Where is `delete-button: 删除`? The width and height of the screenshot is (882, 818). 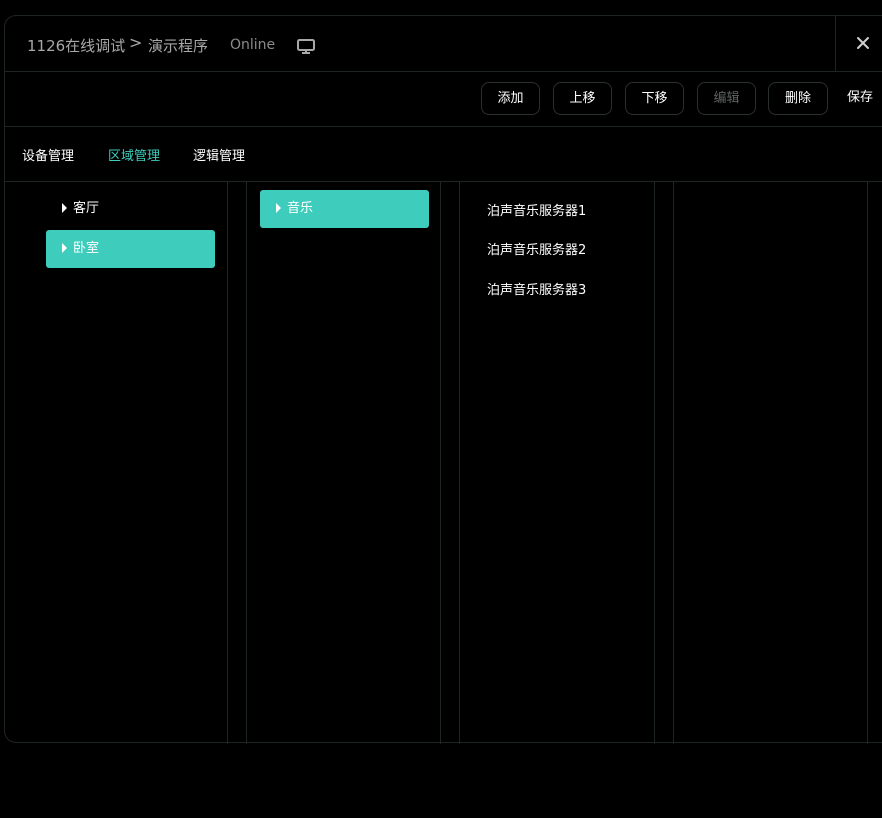 delete-button: 删除 is located at coordinates (798, 98).